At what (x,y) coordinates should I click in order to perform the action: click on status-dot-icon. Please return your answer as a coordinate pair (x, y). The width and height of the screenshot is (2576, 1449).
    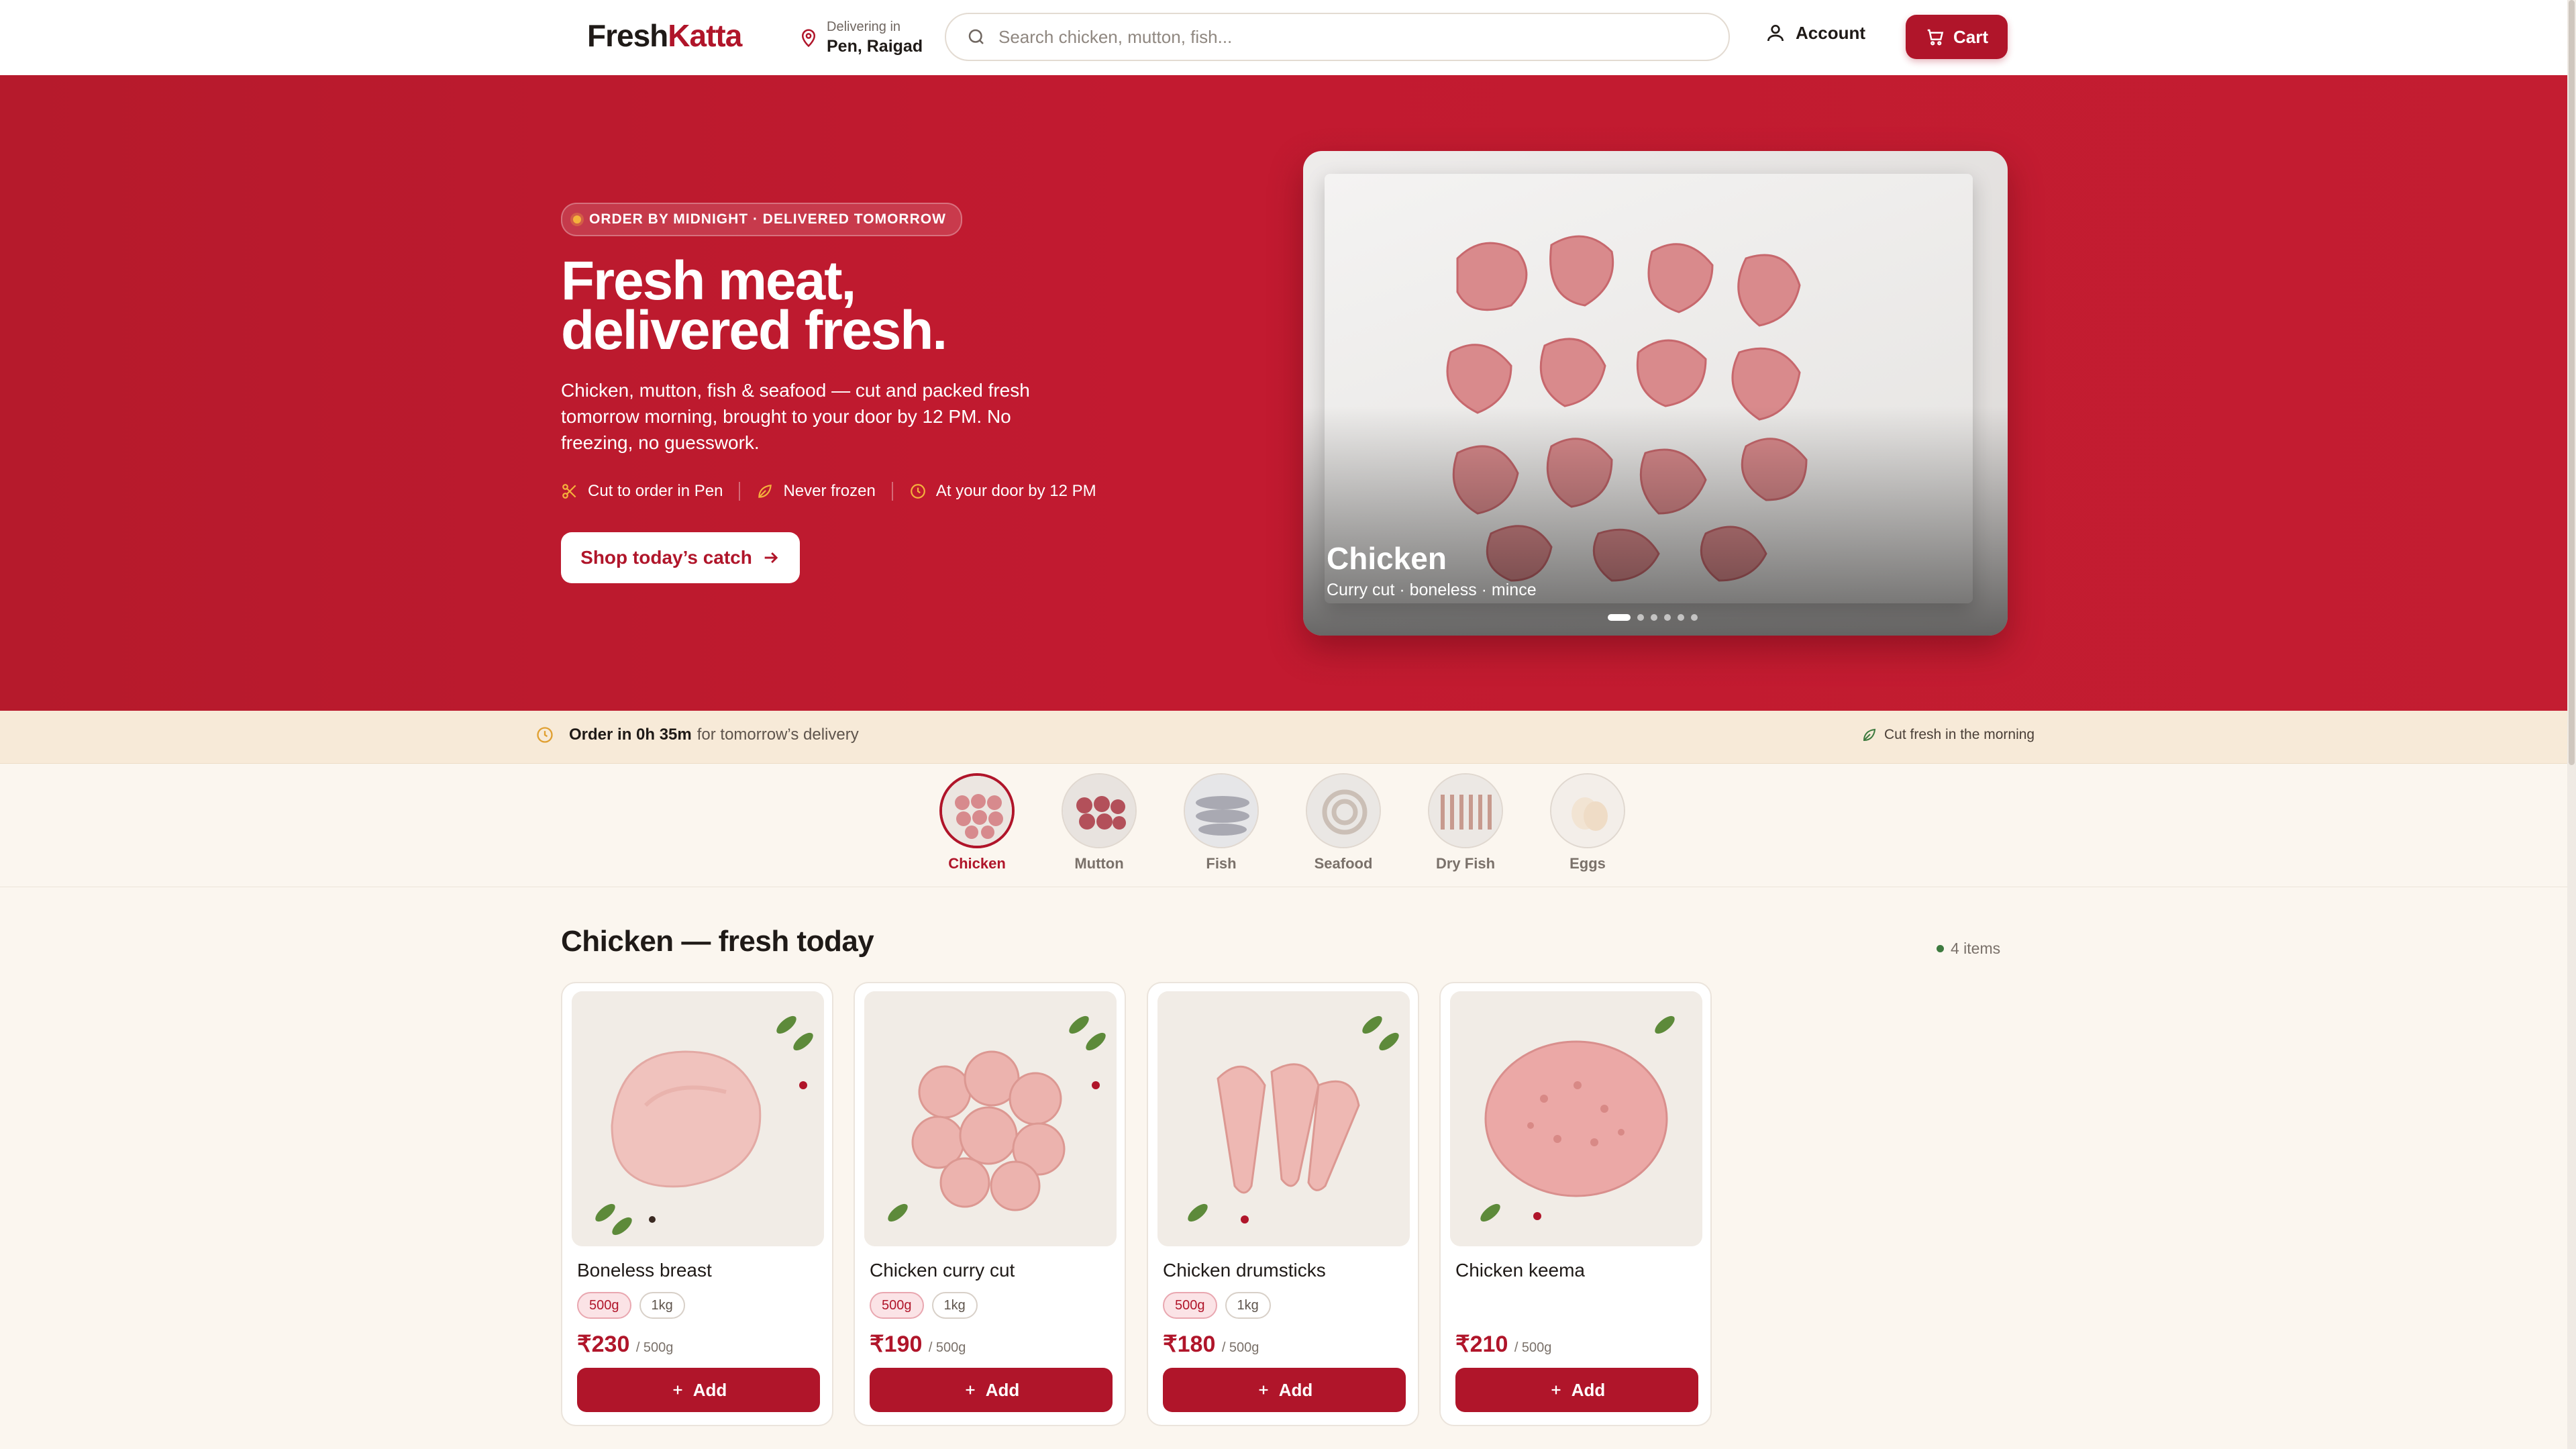
    Looking at the image, I should click on (1940, 948).